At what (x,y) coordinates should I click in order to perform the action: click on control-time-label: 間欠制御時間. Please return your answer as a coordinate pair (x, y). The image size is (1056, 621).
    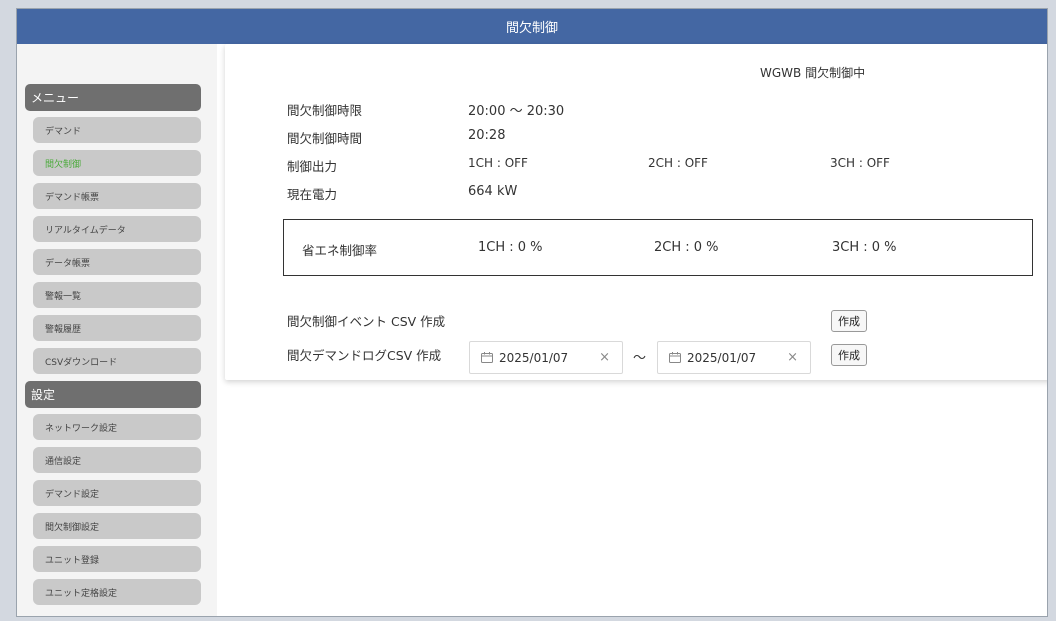
    Looking at the image, I should click on (325, 138).